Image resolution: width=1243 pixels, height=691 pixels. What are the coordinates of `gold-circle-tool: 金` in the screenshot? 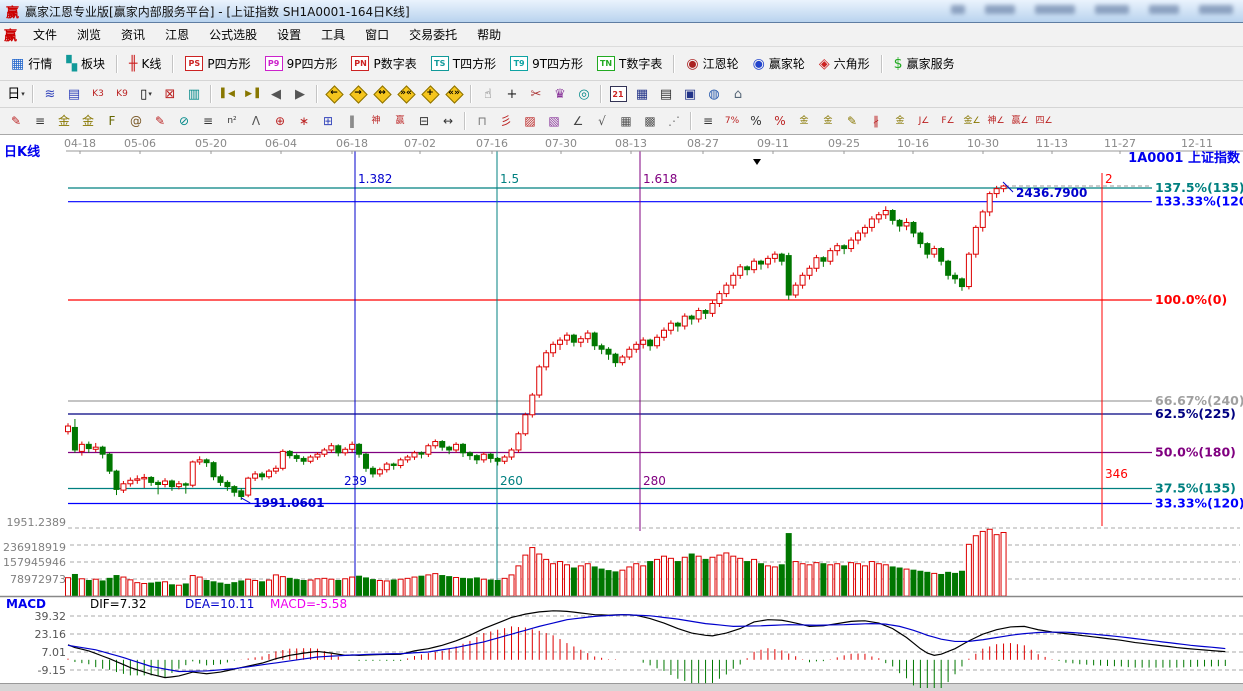 It's located at (804, 121).